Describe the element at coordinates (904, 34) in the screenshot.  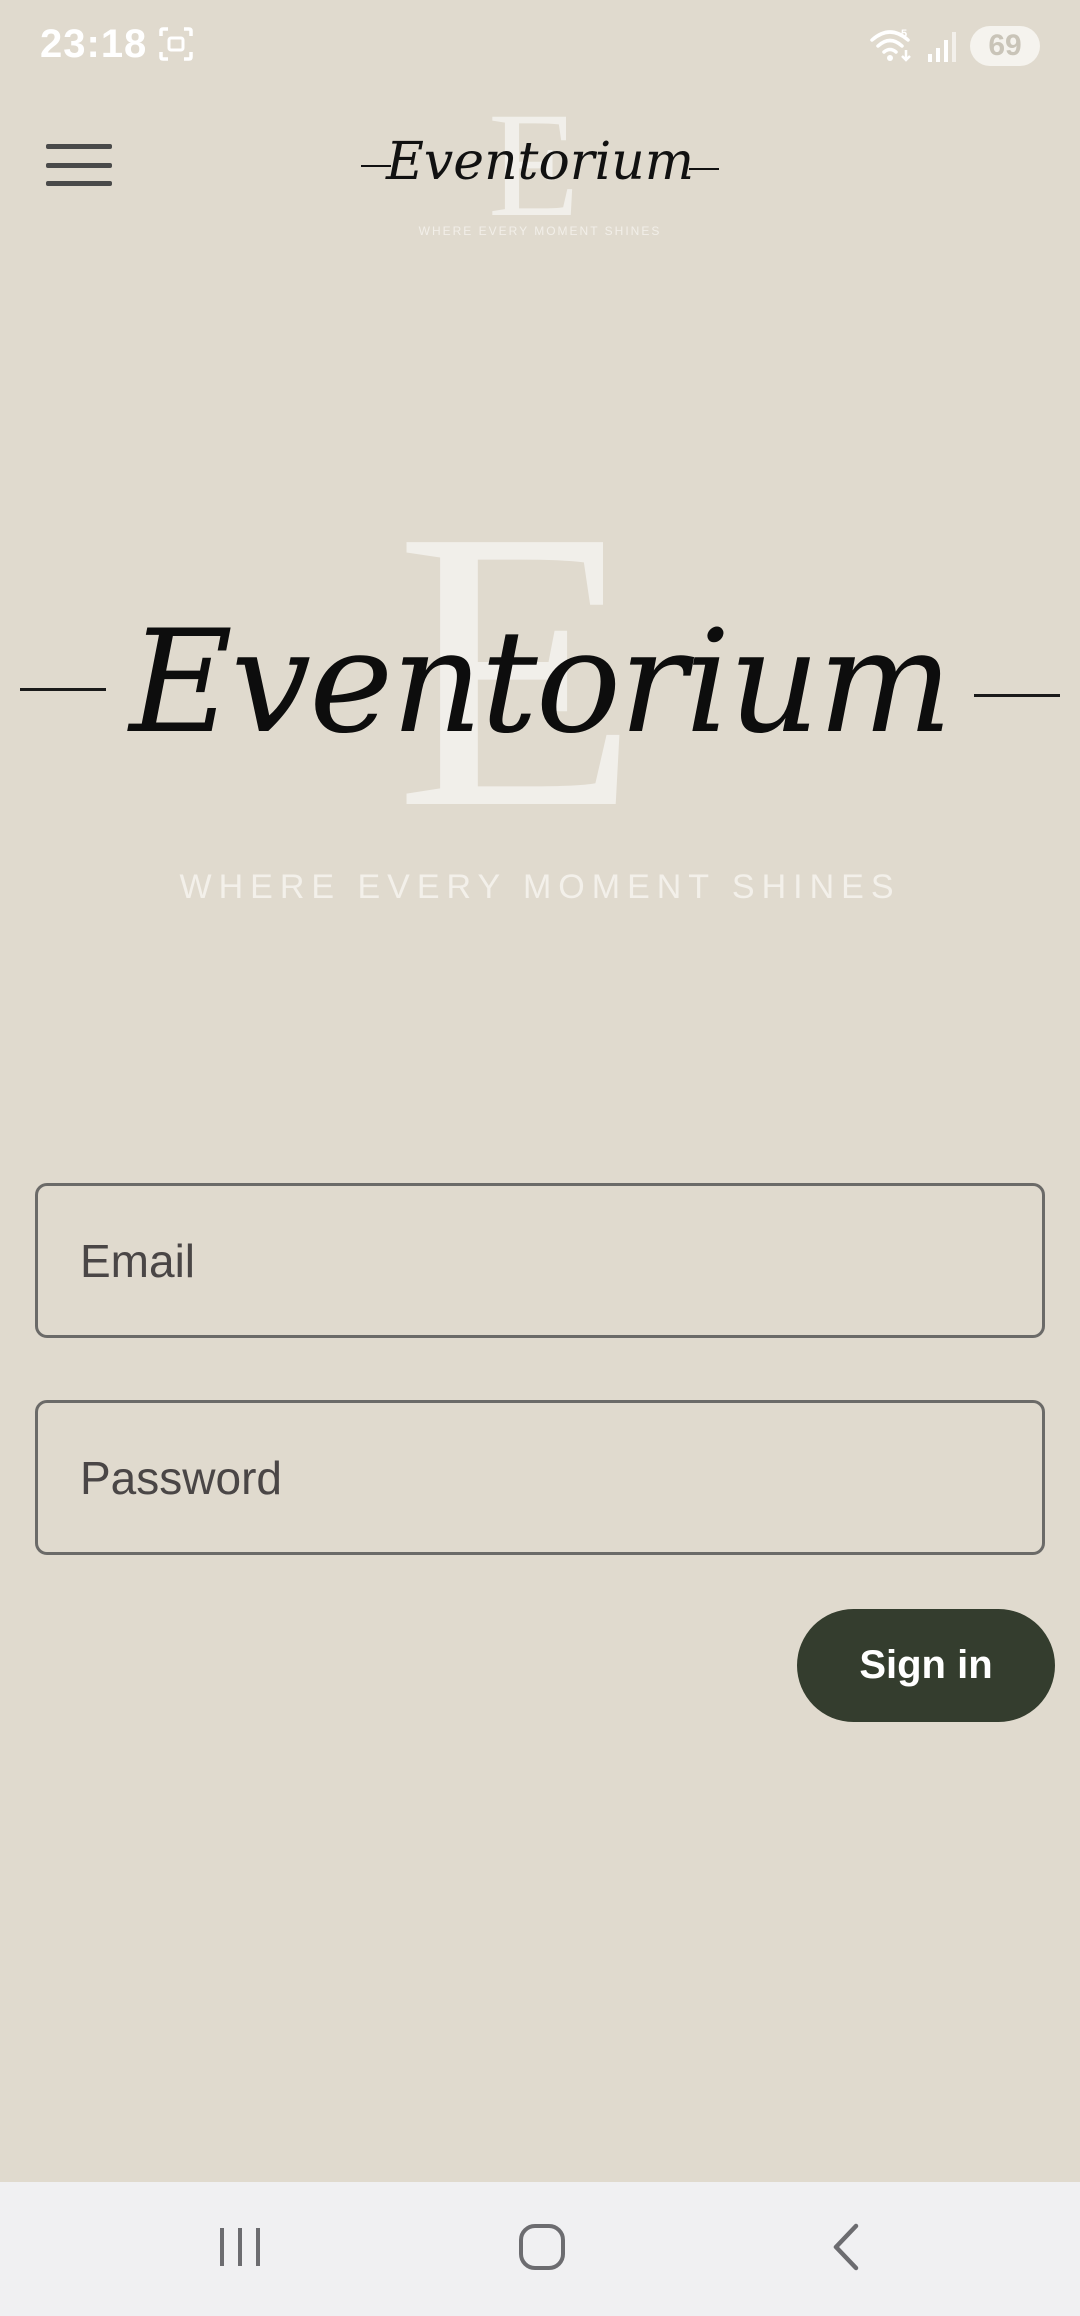
I see `svg-text: 5` at that location.